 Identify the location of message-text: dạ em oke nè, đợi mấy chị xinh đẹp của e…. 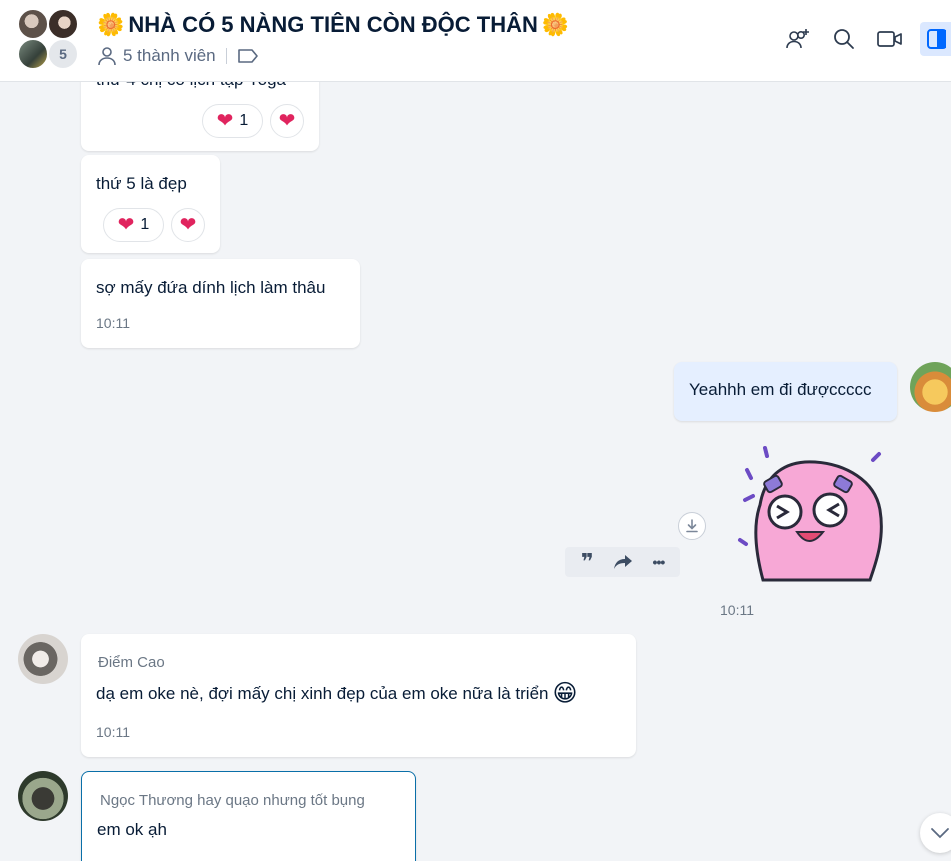
(337, 694).